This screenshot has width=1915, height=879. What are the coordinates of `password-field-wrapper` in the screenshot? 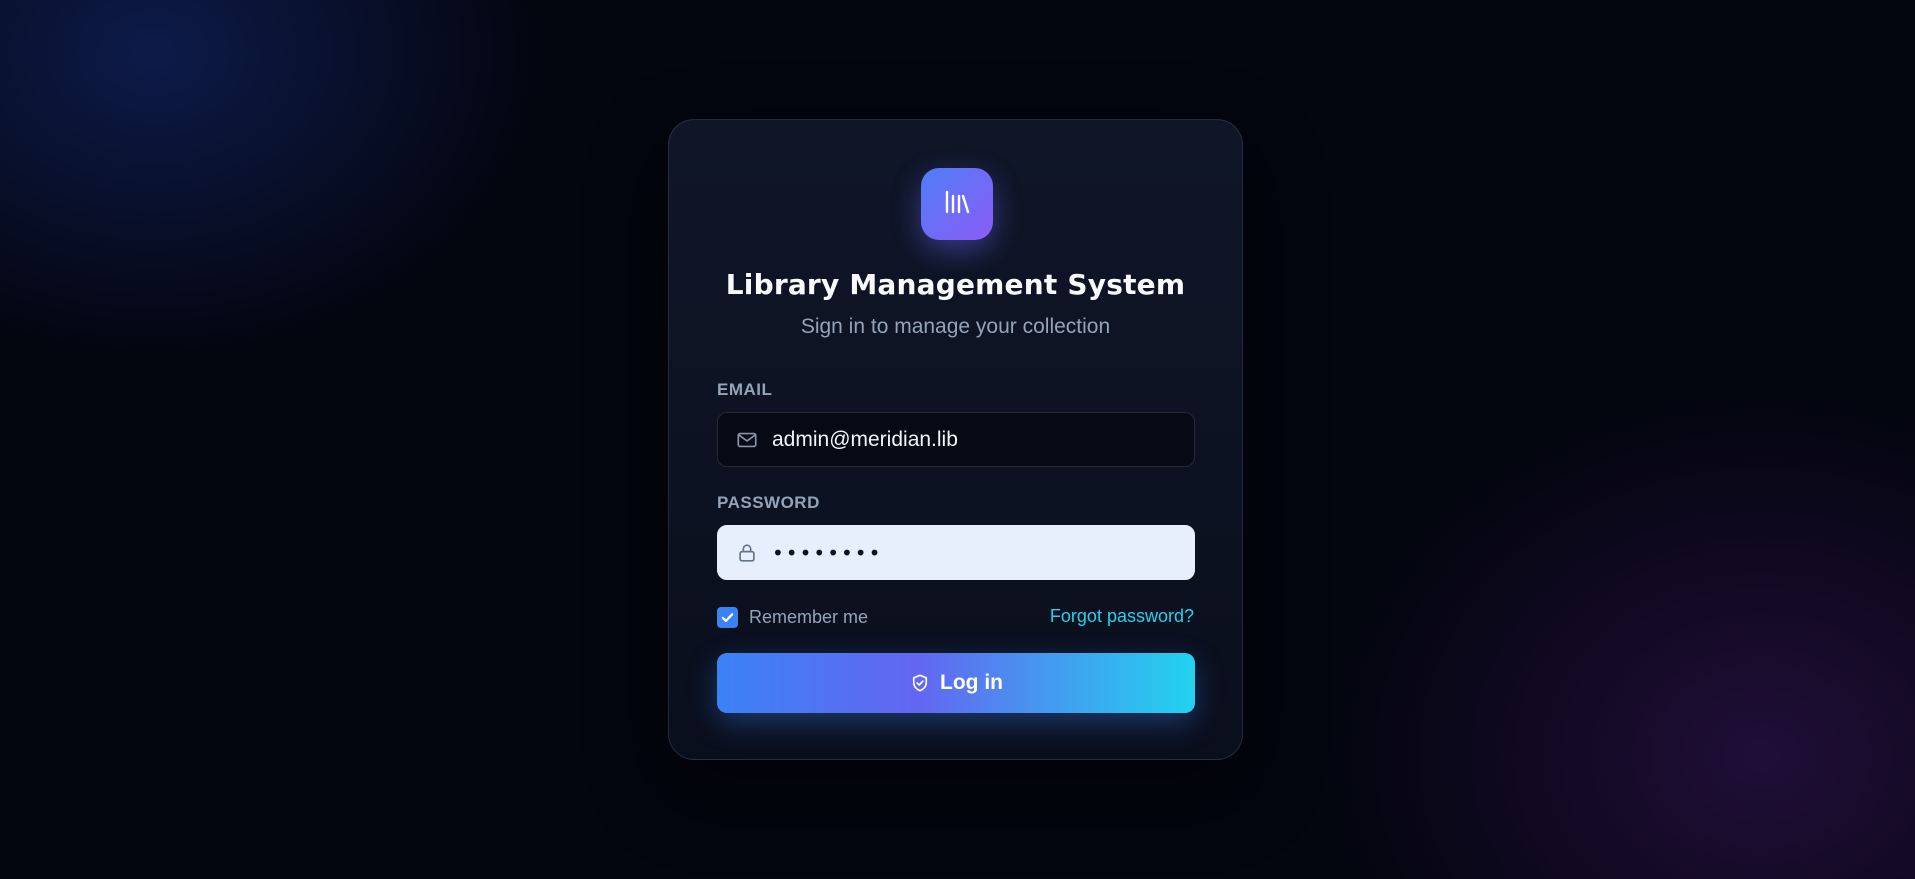 It's located at (956, 552).